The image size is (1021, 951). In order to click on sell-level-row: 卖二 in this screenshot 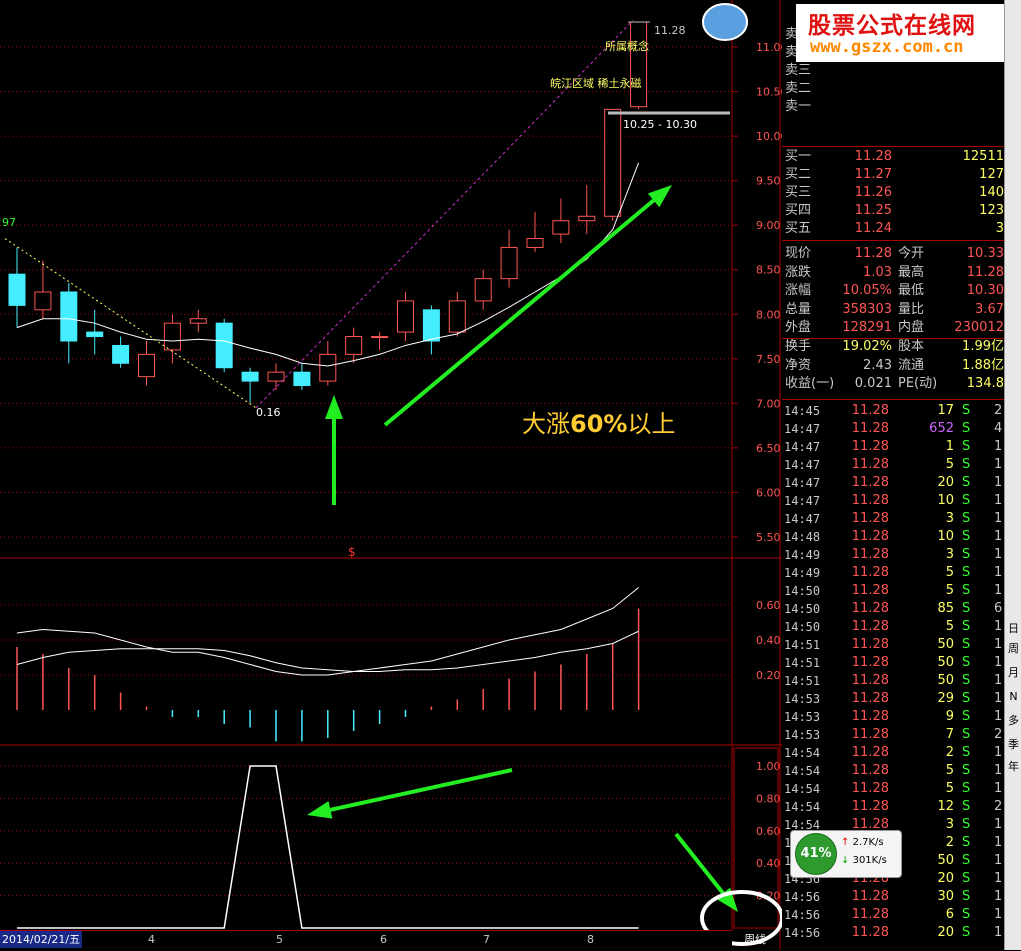, I will do `click(893, 89)`.